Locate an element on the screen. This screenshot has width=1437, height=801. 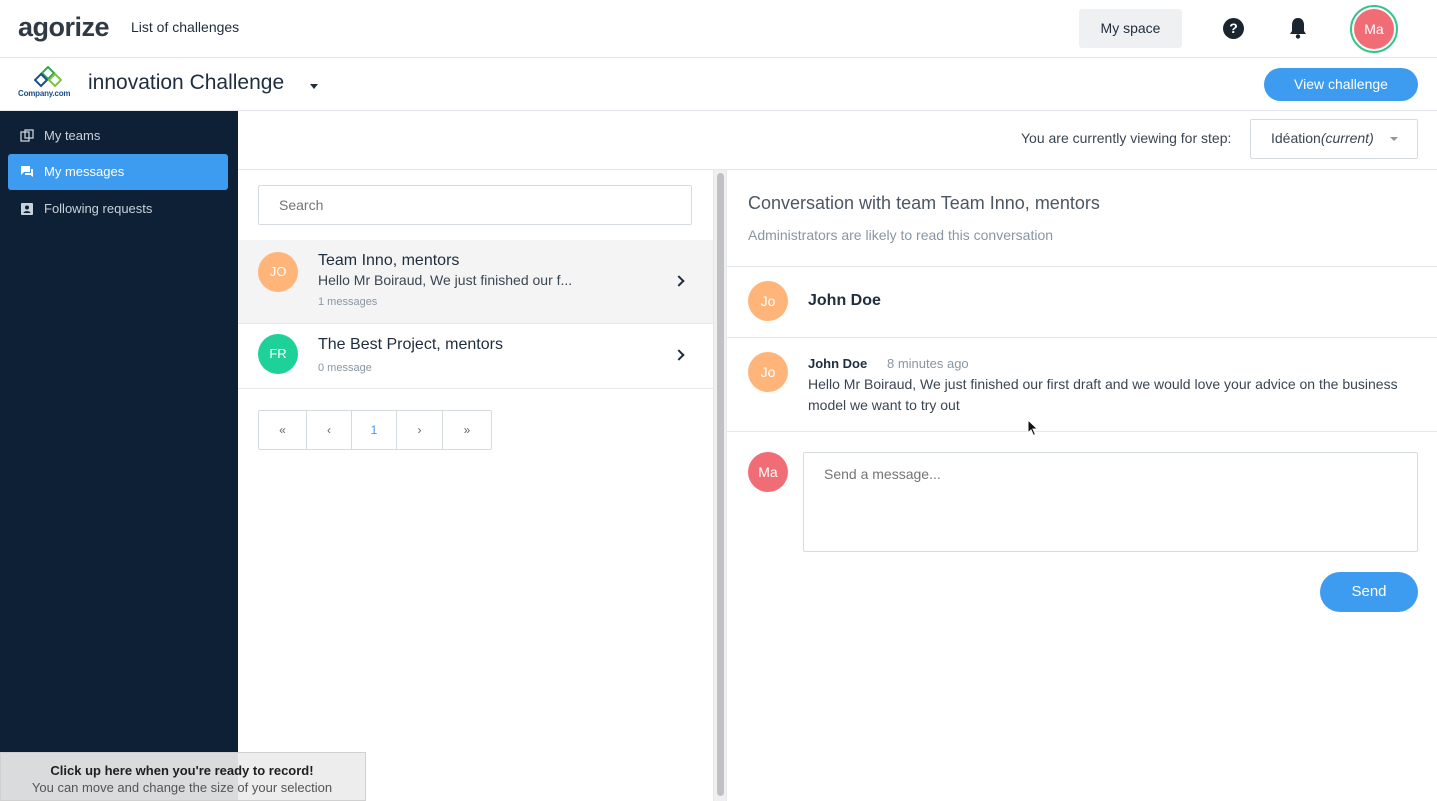
sidebar-item-label: Following requests is located at coordinates (98, 208).